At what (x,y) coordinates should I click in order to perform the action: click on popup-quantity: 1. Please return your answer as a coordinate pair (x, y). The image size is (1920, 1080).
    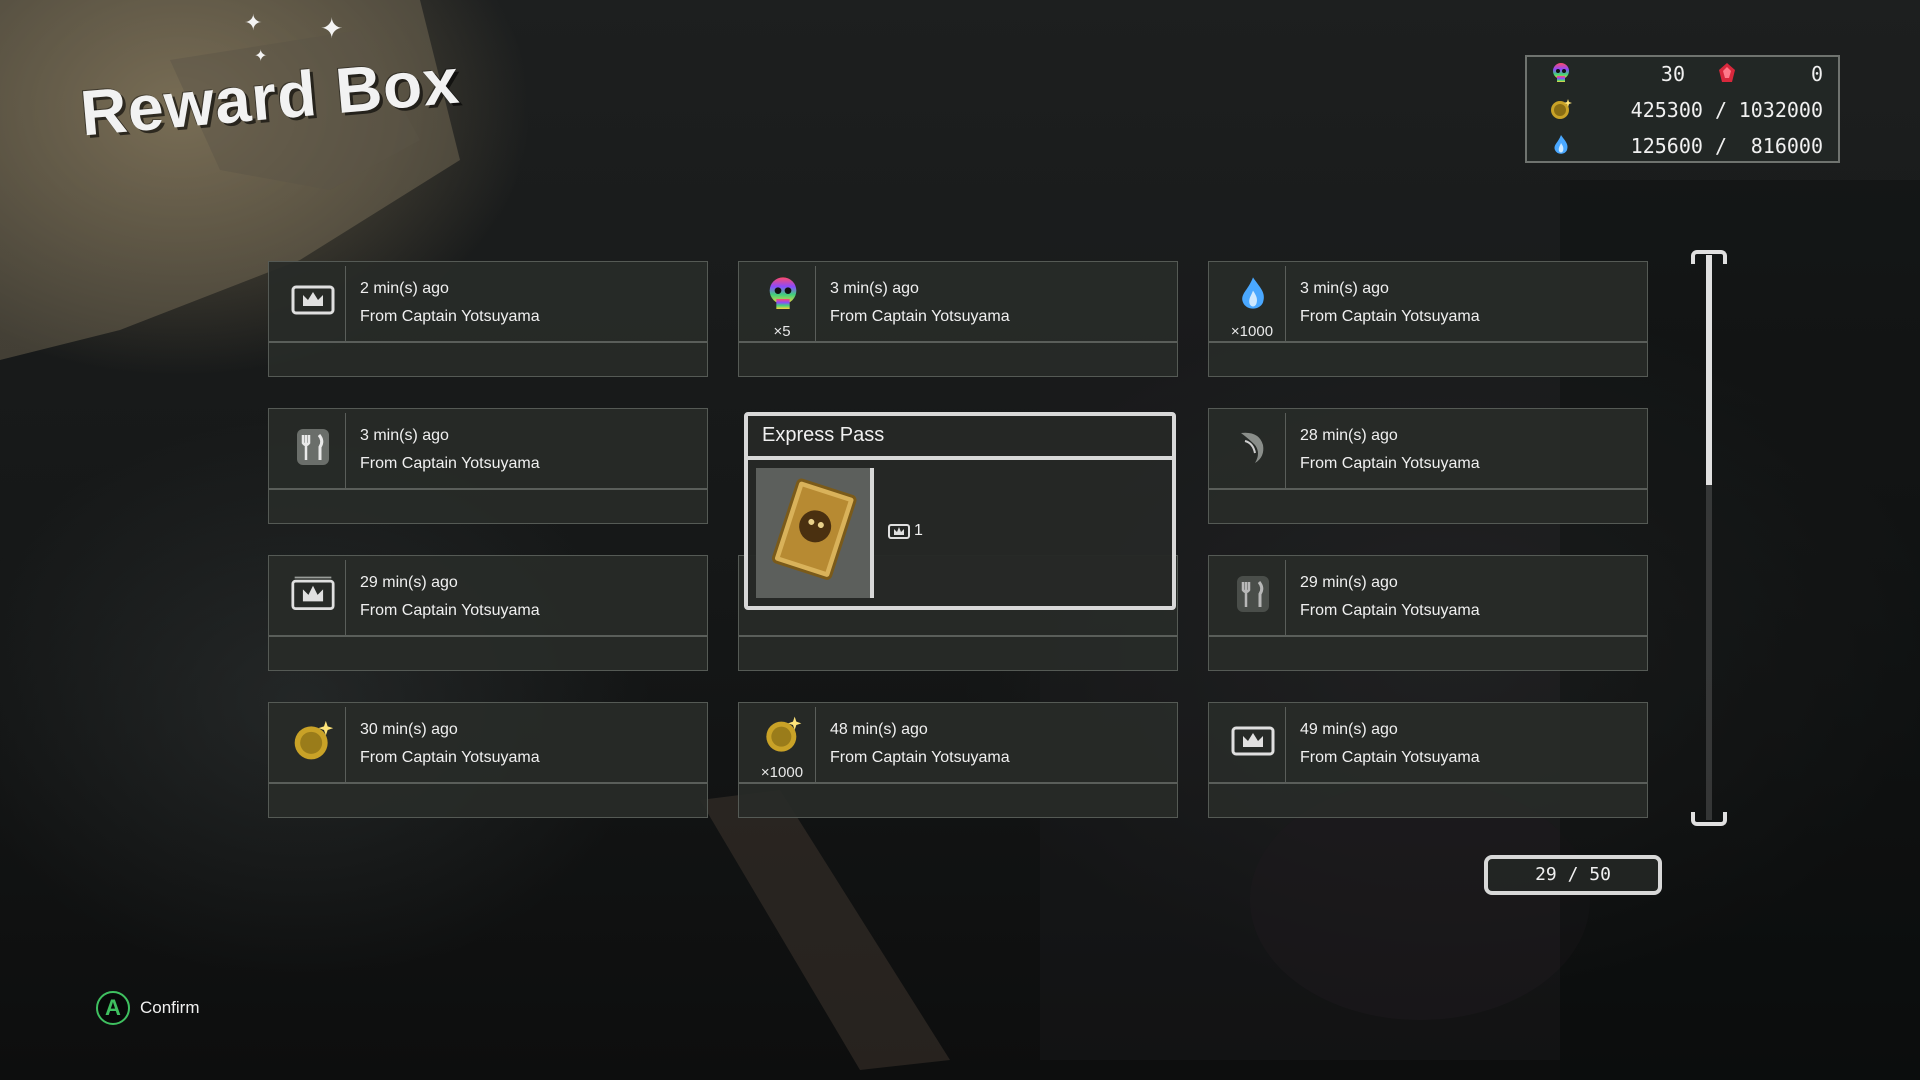
    Looking at the image, I should click on (918, 530).